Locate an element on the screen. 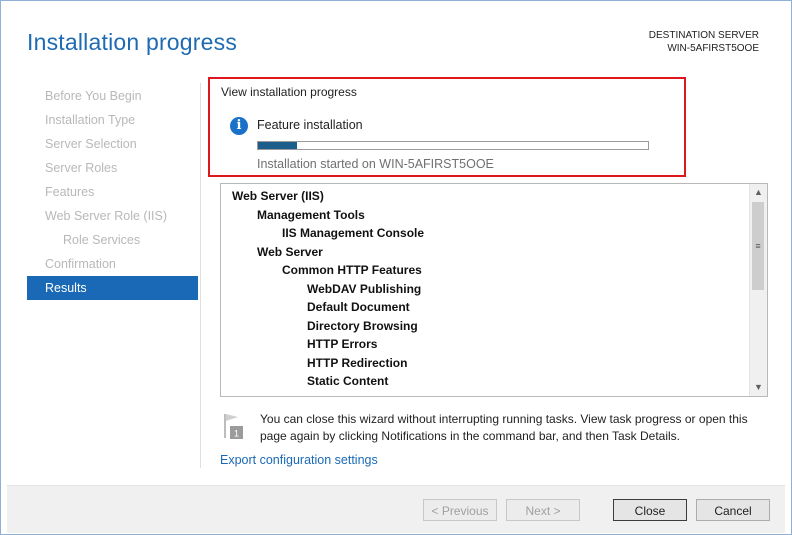  list-item: HTTP Redirection is located at coordinates (357, 362).